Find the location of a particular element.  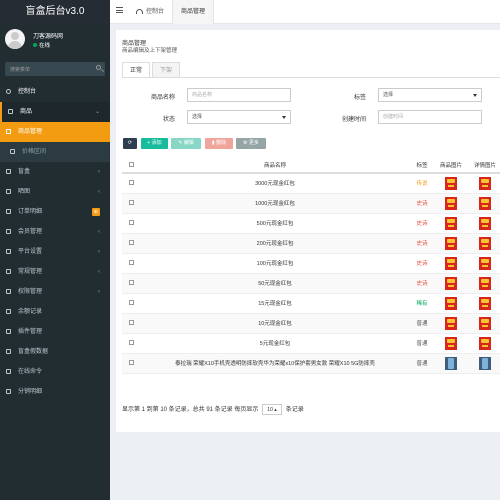

sidebar-item-price-range: 价格区间 is located at coordinates (55, 152).